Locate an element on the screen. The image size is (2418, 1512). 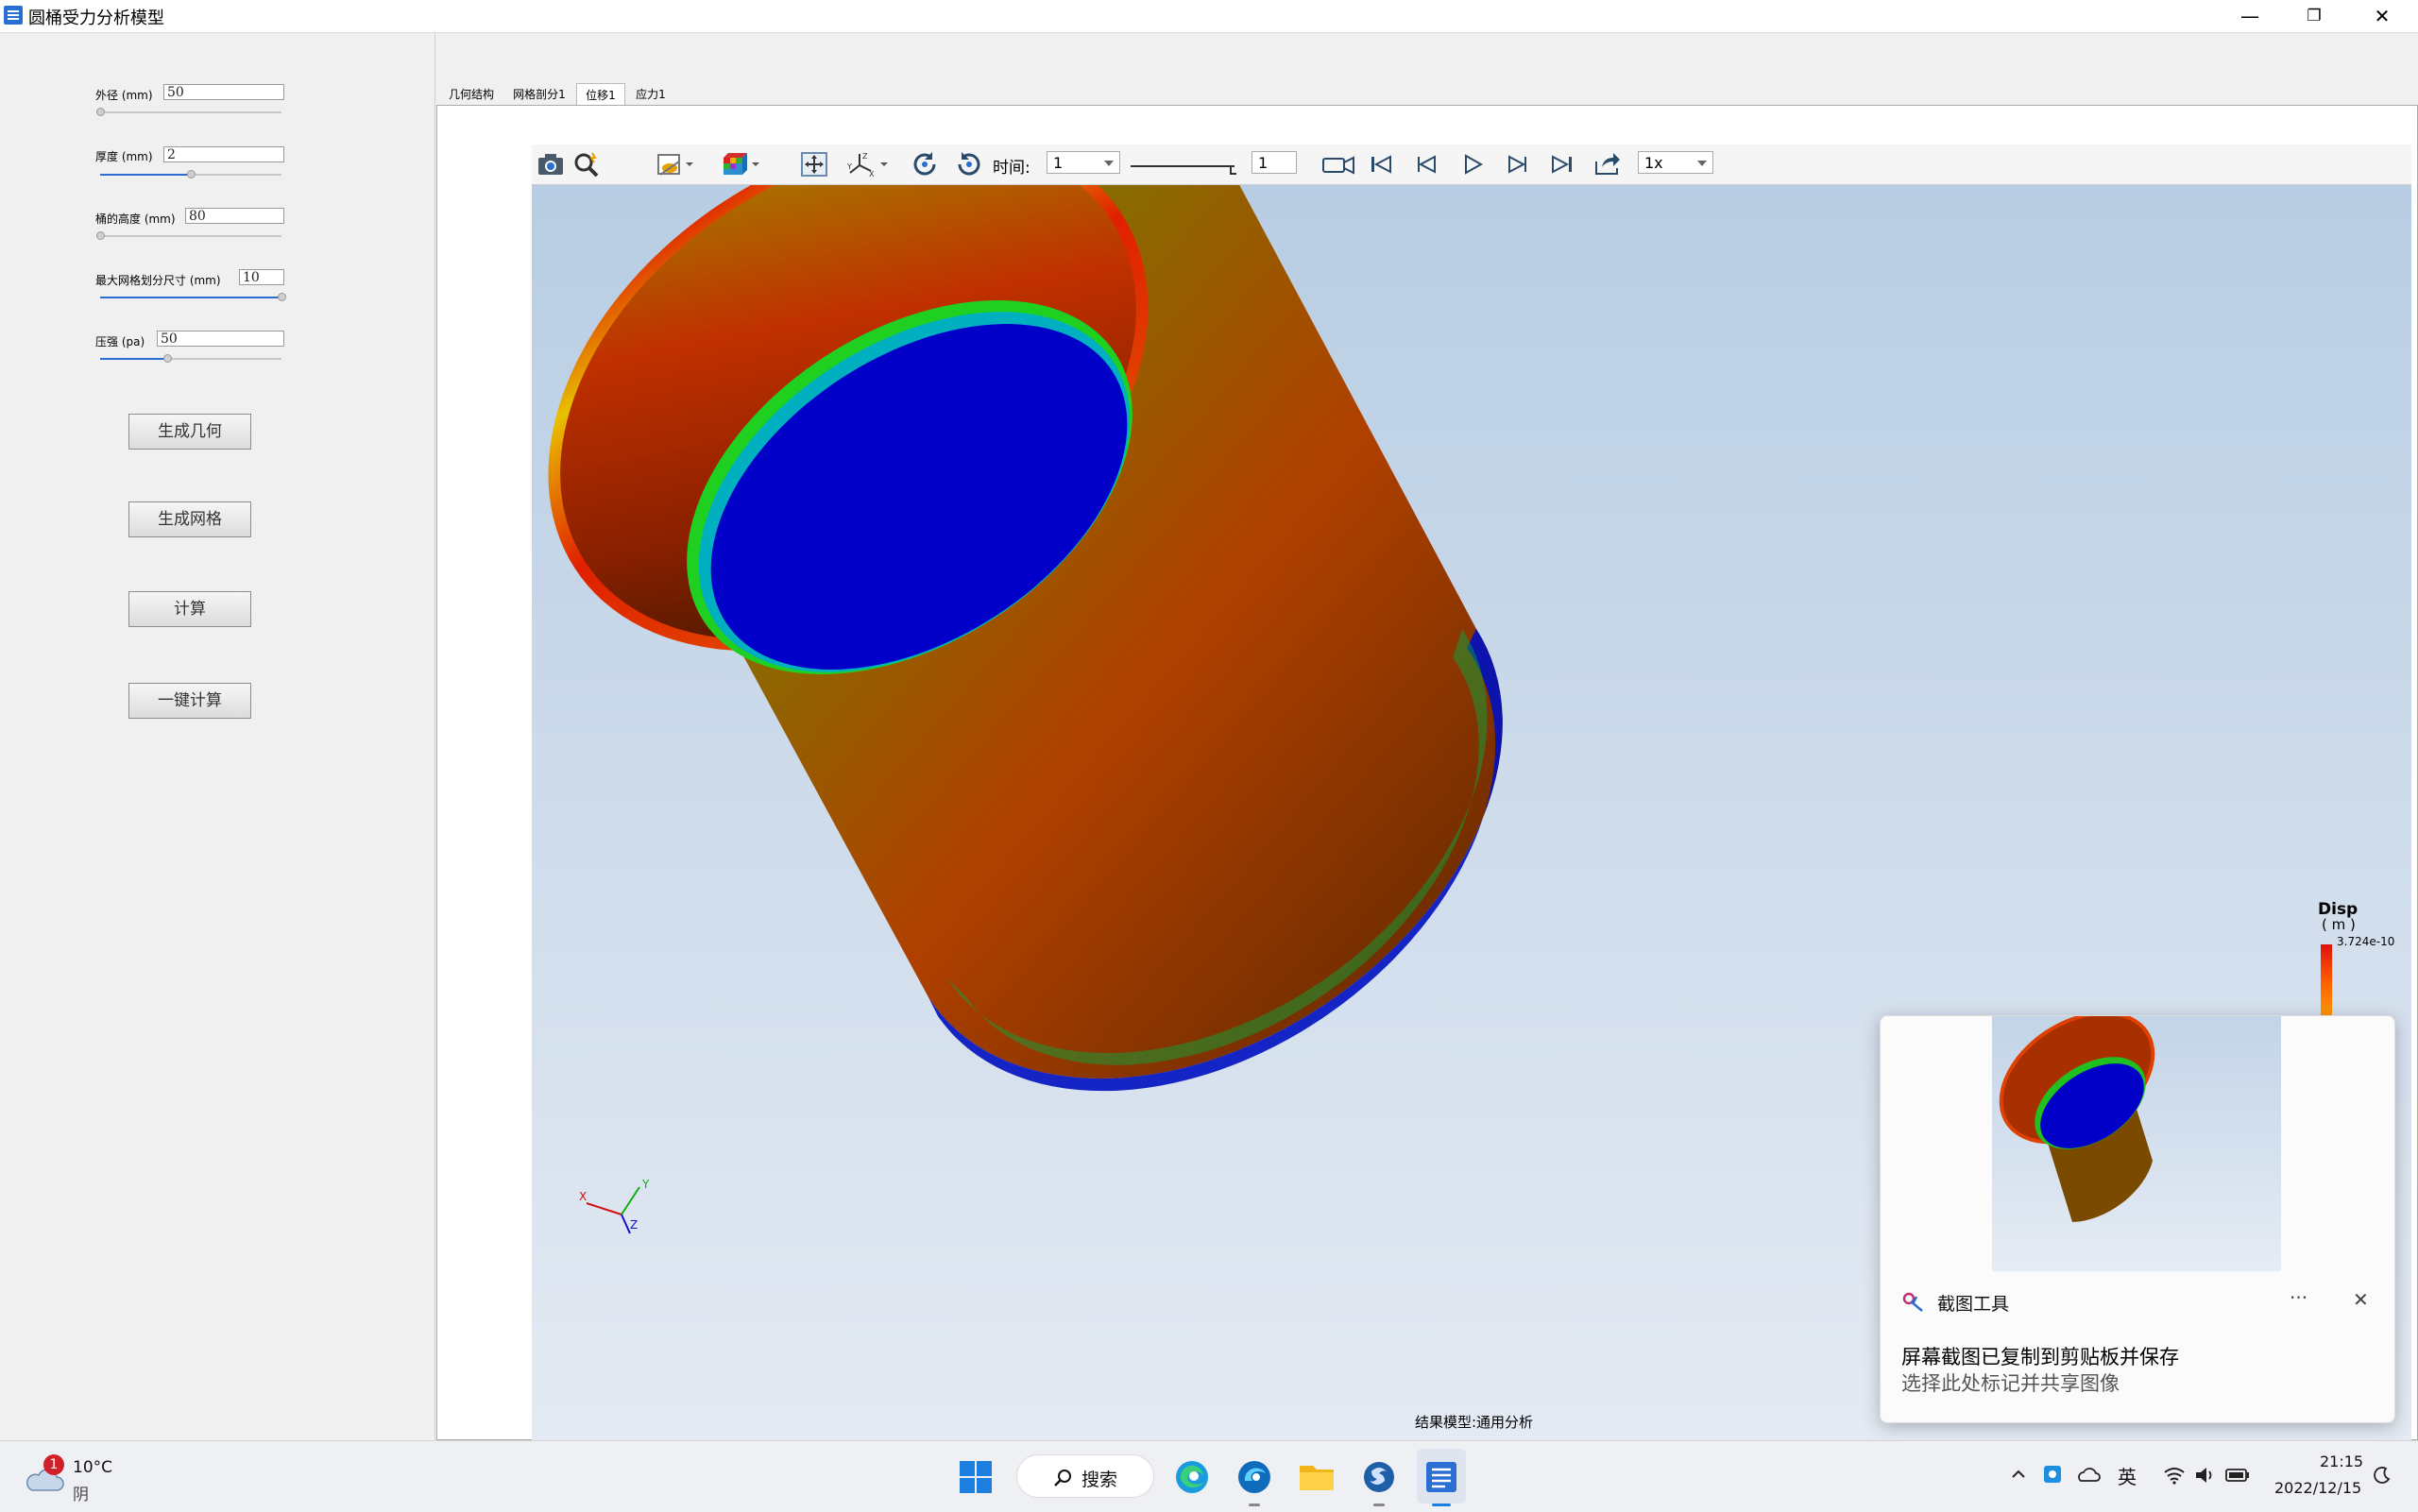
volume-icon is located at coordinates (2204, 1475).